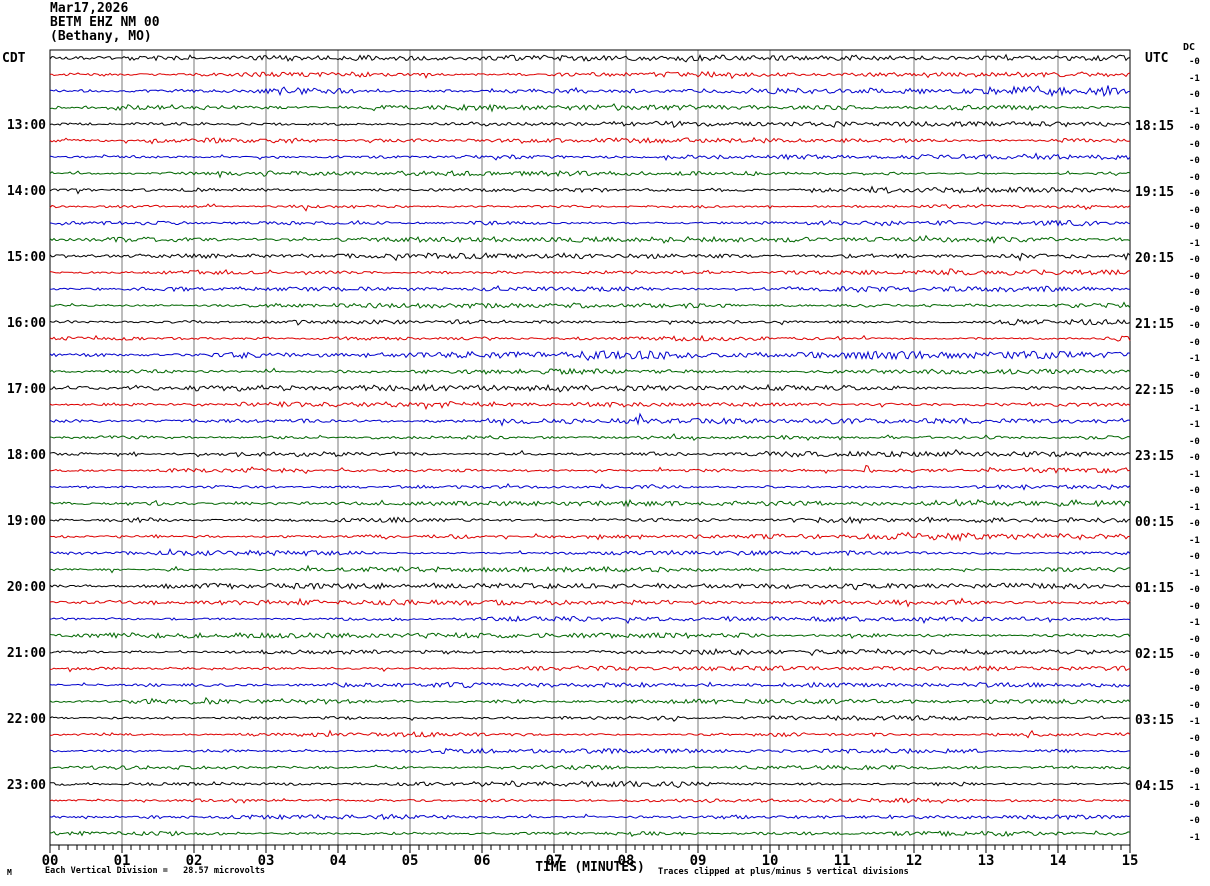 This screenshot has width=1210, height=886. I want to click on minute-label: 11, so click(842, 861).